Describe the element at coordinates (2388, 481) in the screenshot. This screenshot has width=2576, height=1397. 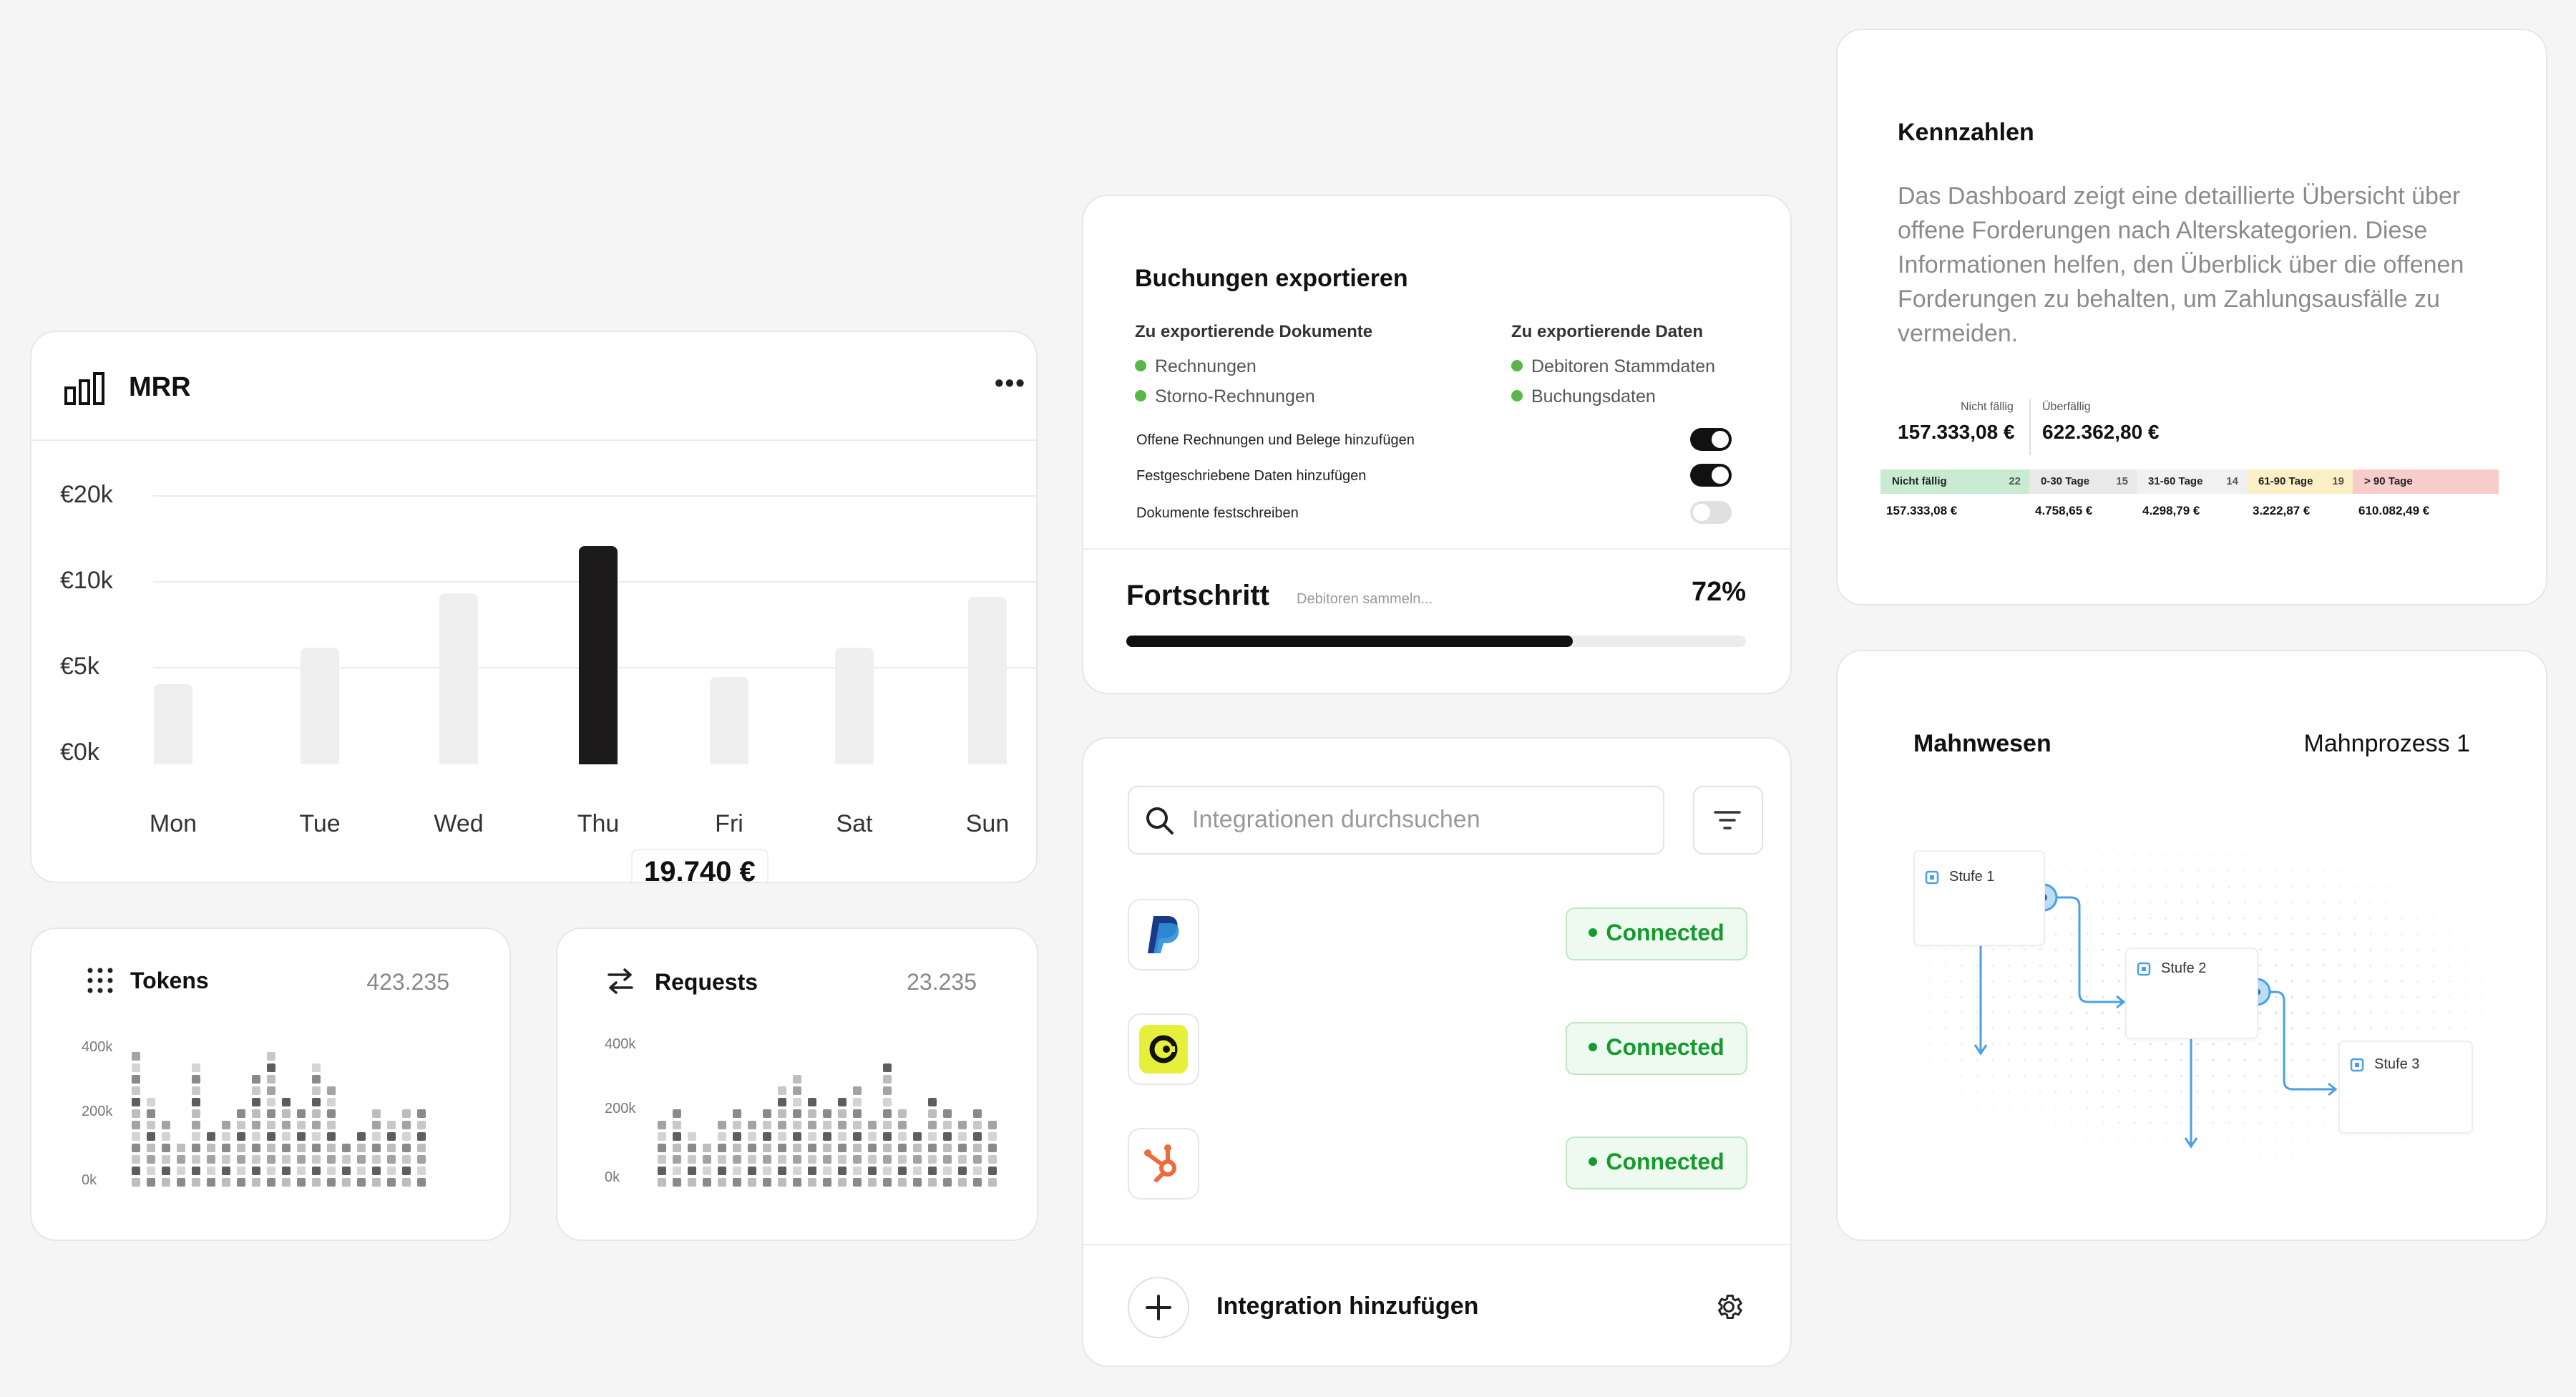
I see `aging-label: > 90 Tage` at that location.